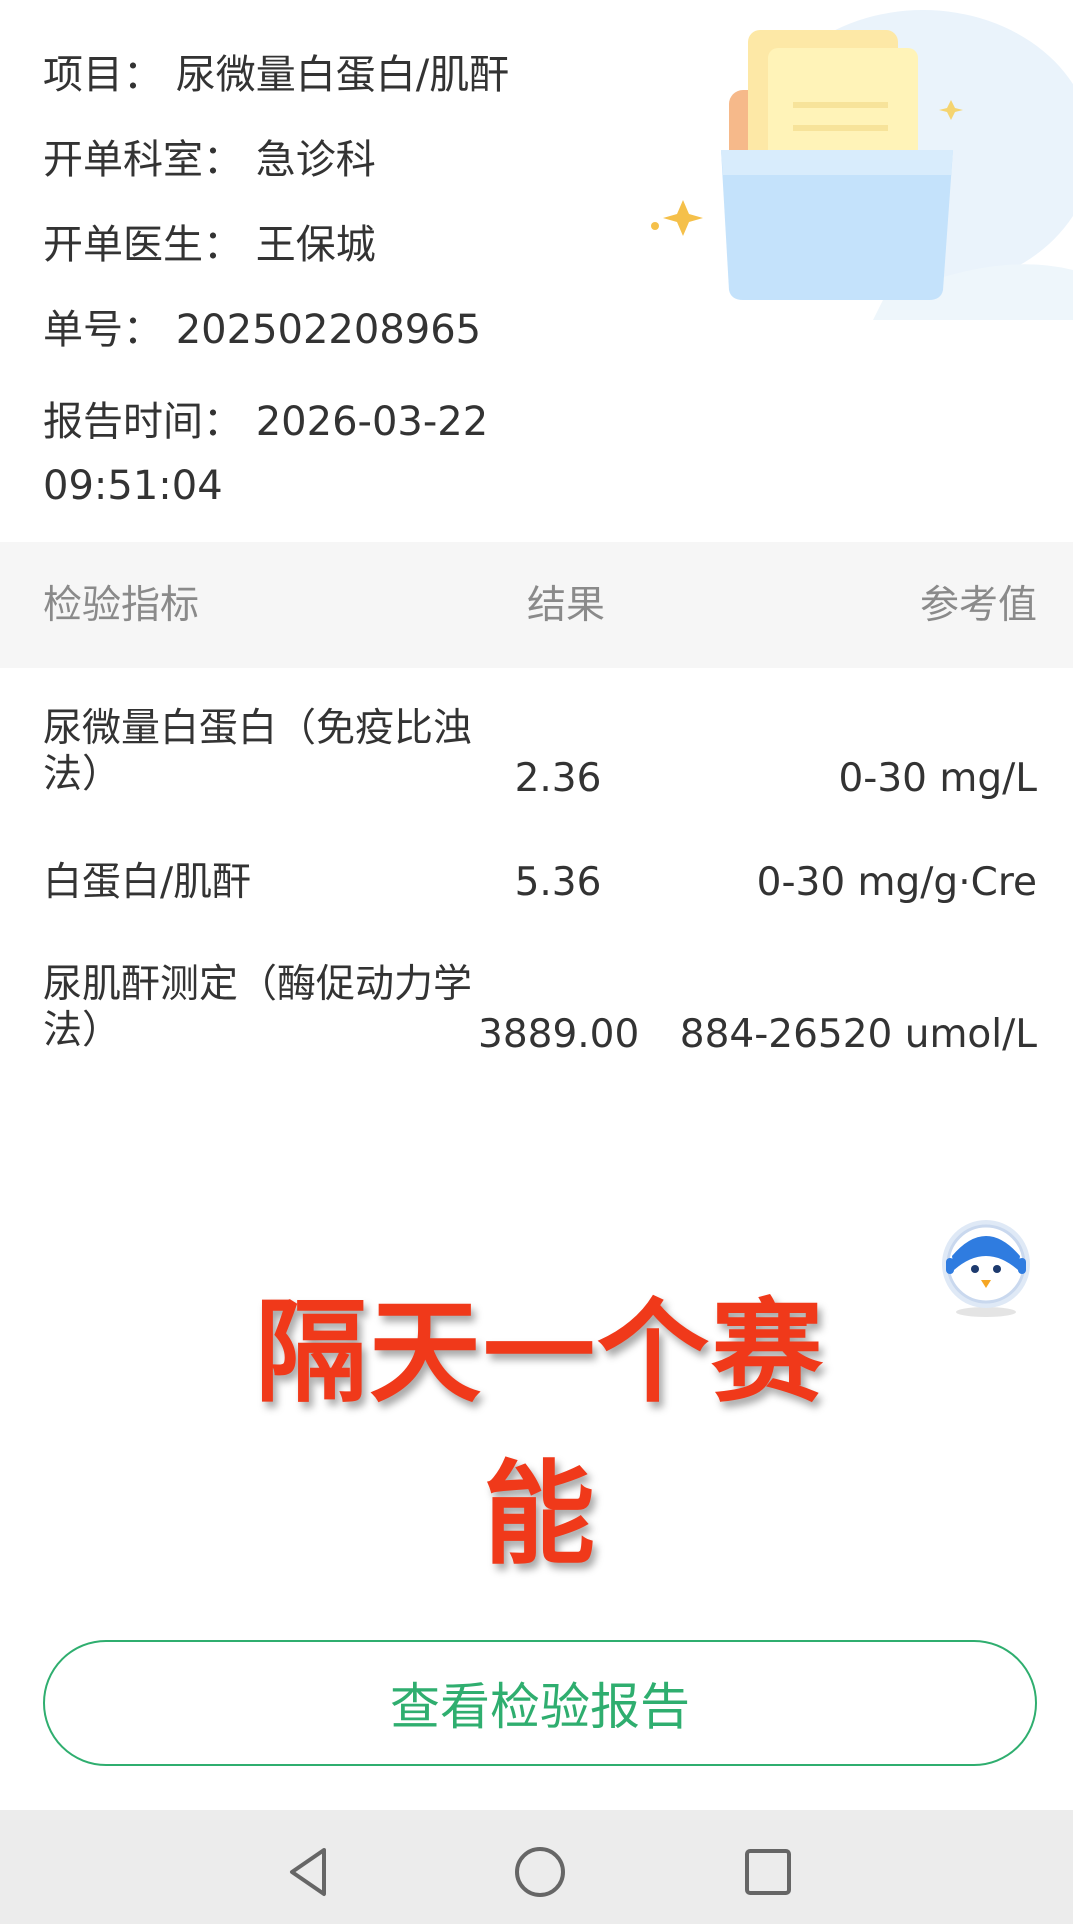 Image resolution: width=1073 pixels, height=1924 pixels. What do you see at coordinates (328, 330) in the screenshot?
I see `order-value: 202502208965` at bounding box center [328, 330].